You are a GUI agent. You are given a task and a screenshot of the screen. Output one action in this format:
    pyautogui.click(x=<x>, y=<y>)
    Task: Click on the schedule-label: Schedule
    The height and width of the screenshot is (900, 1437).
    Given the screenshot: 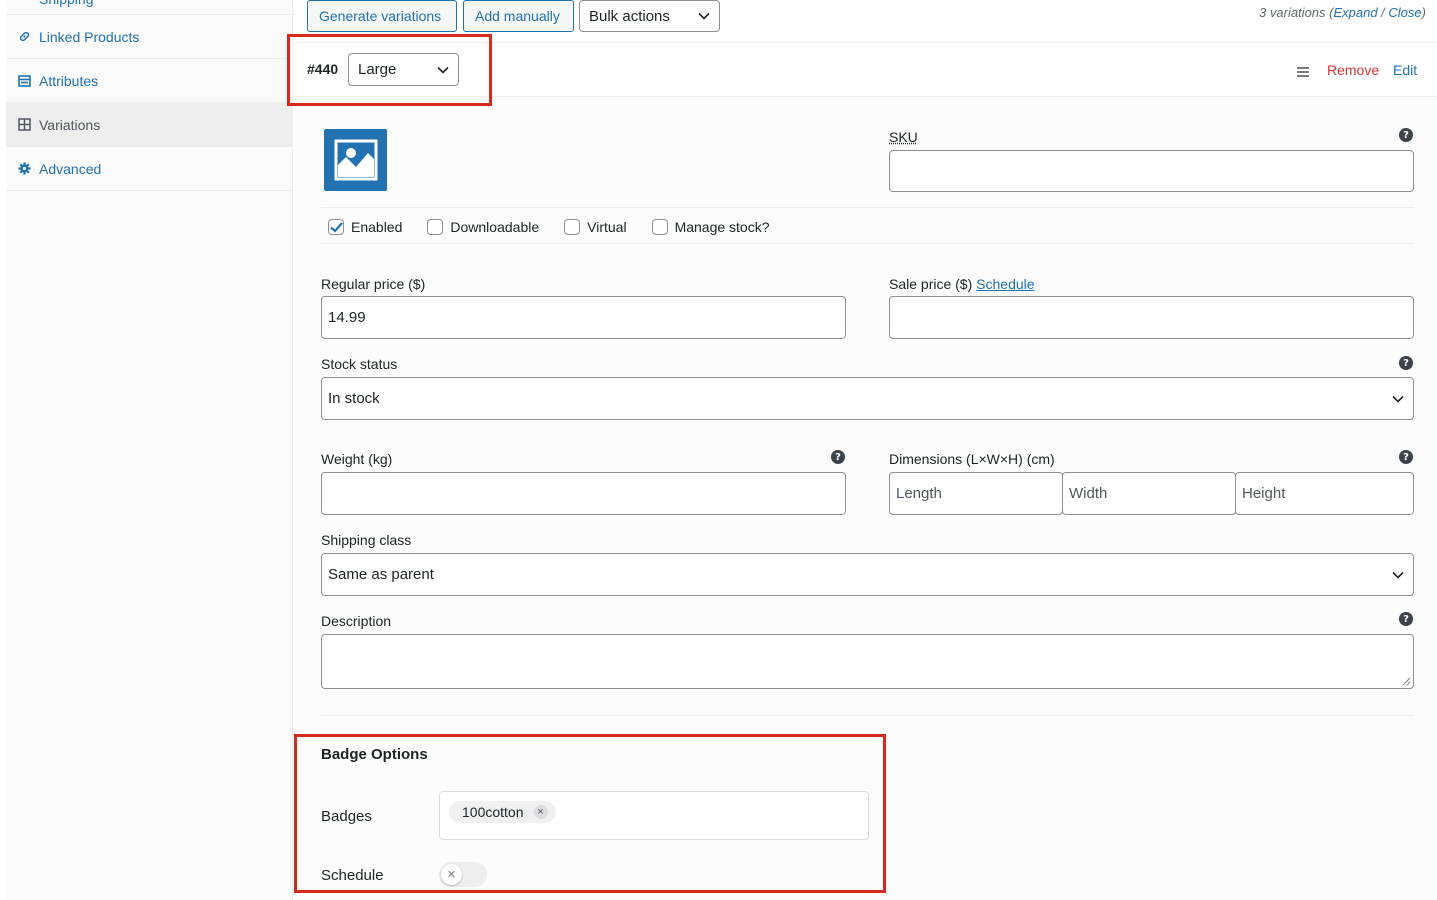 What is the action you would take?
    pyautogui.click(x=352, y=875)
    